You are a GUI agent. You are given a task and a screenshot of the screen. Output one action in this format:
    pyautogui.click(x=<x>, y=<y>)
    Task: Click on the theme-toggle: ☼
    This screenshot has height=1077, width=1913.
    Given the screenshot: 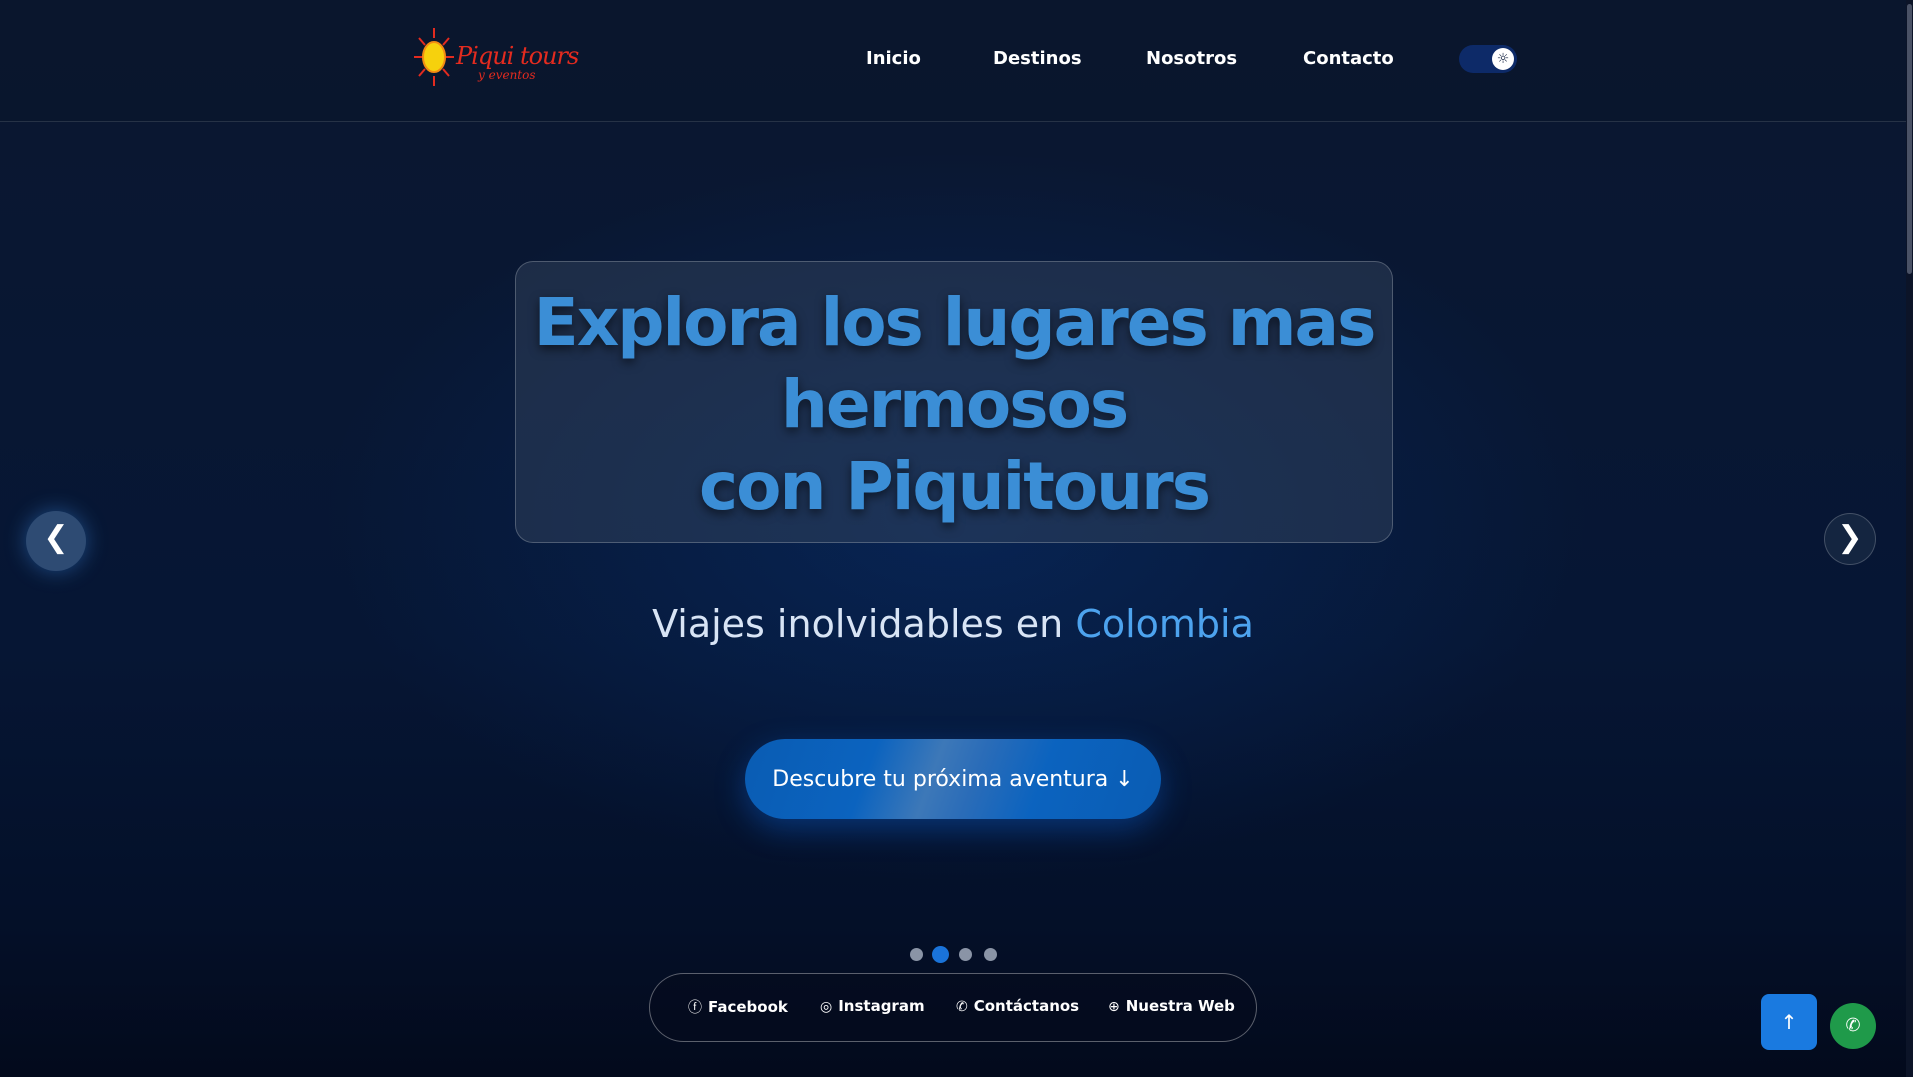 What is the action you would take?
    pyautogui.click(x=1488, y=59)
    